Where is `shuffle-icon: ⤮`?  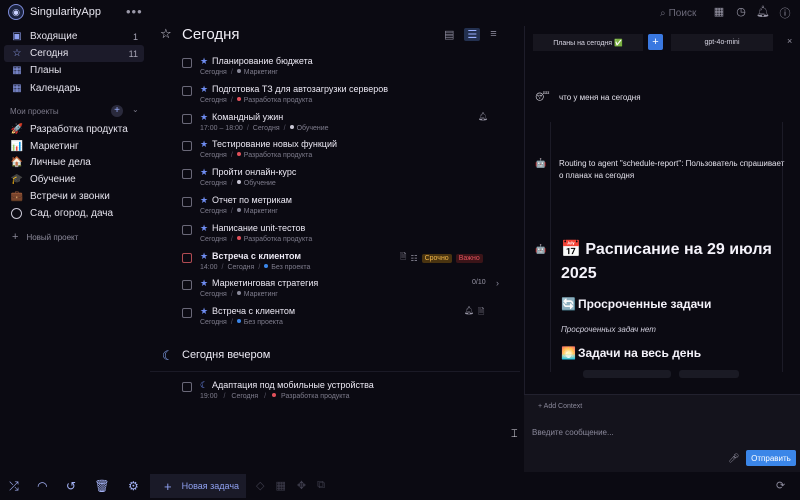
shuffle-icon: ⤮ is located at coordinates (14, 486).